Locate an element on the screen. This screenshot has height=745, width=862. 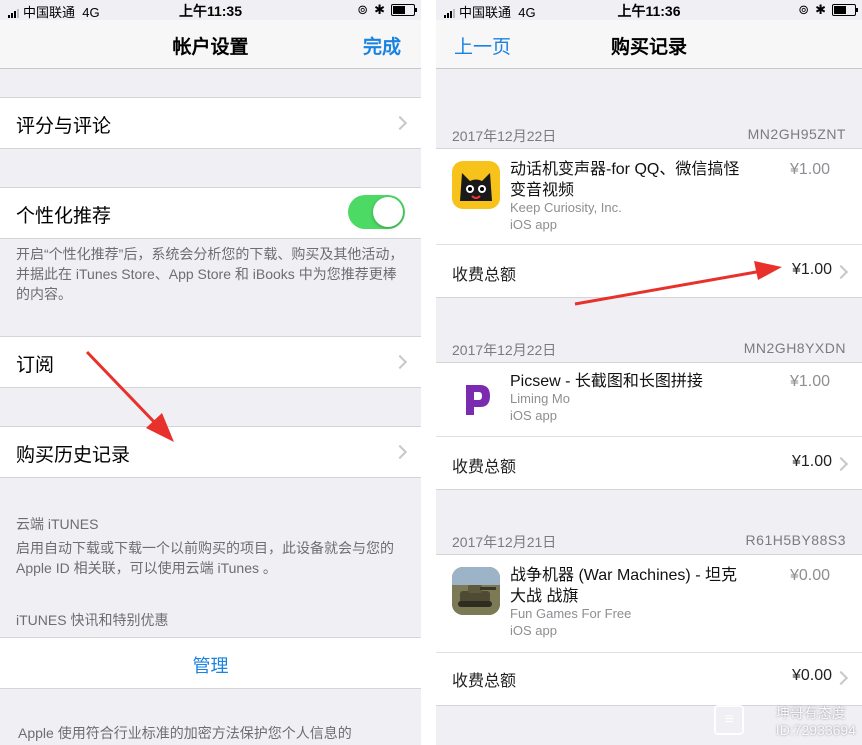
newsletter-header: iTUNES 快讯和特别优惠 is located at coordinates (92, 620).